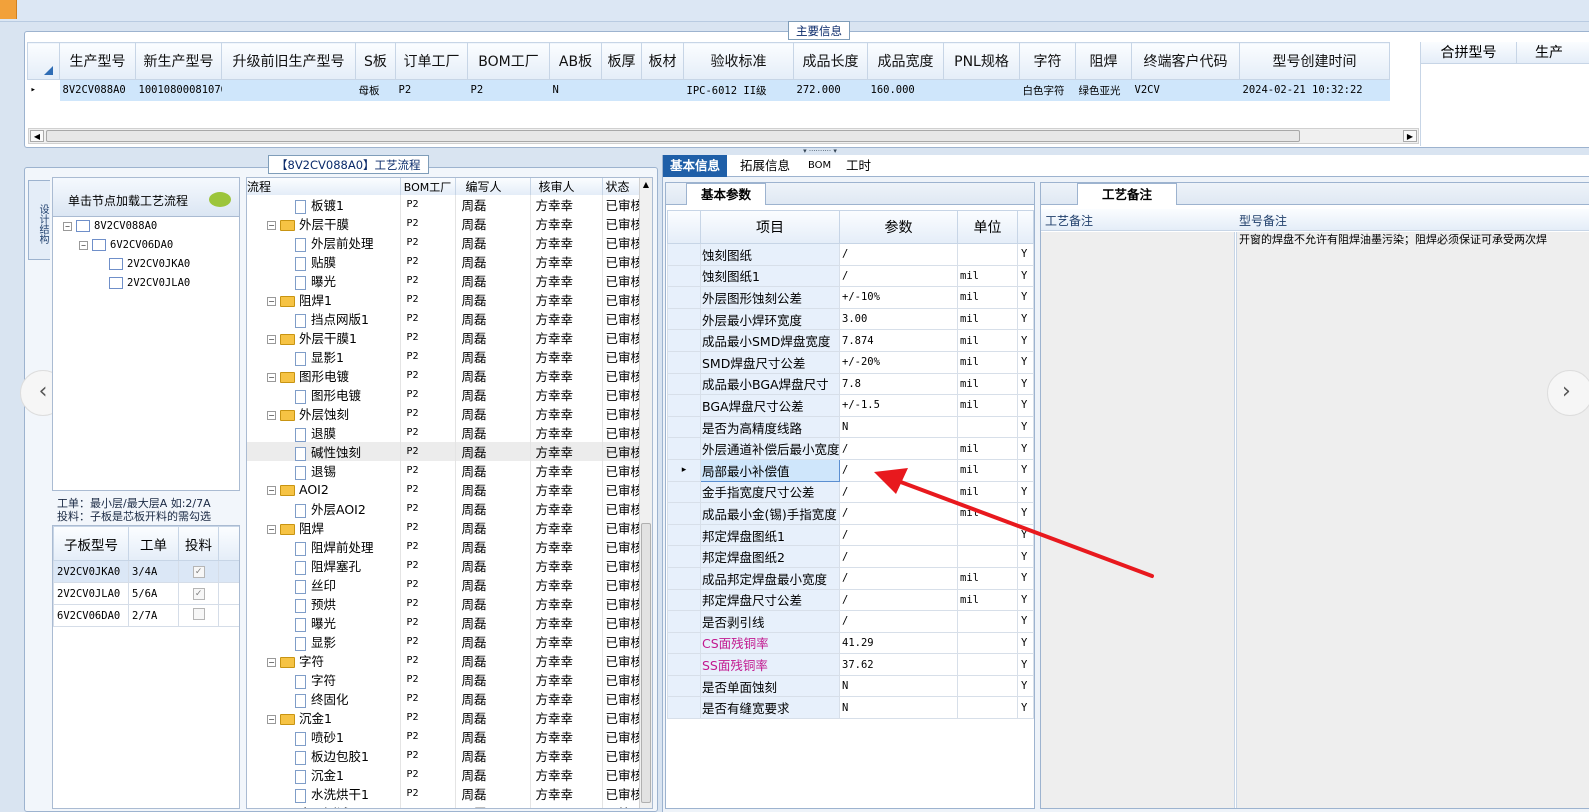  What do you see at coordinates (981, 61) in the screenshot?
I see `column-header: PNL规格` at bounding box center [981, 61].